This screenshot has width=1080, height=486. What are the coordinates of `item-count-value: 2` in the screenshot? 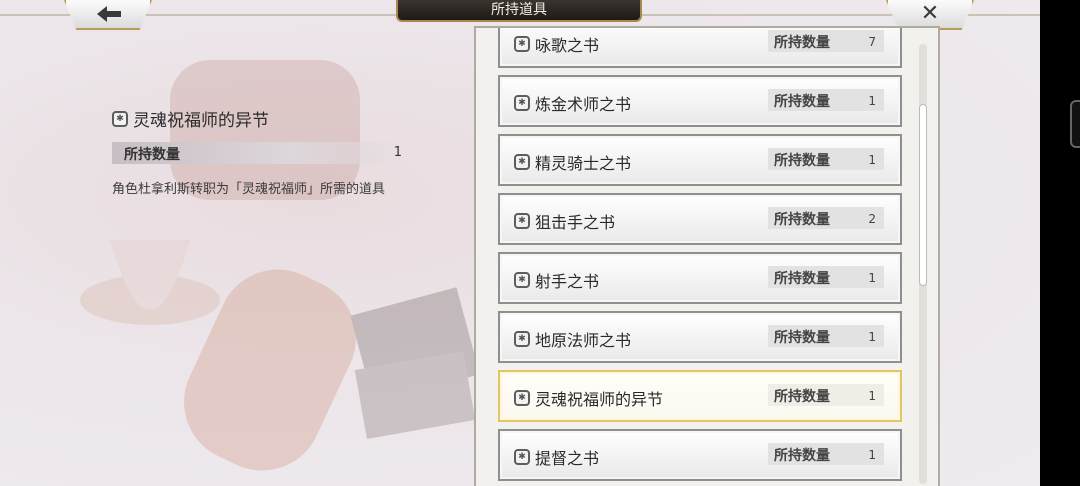 It's located at (872, 219).